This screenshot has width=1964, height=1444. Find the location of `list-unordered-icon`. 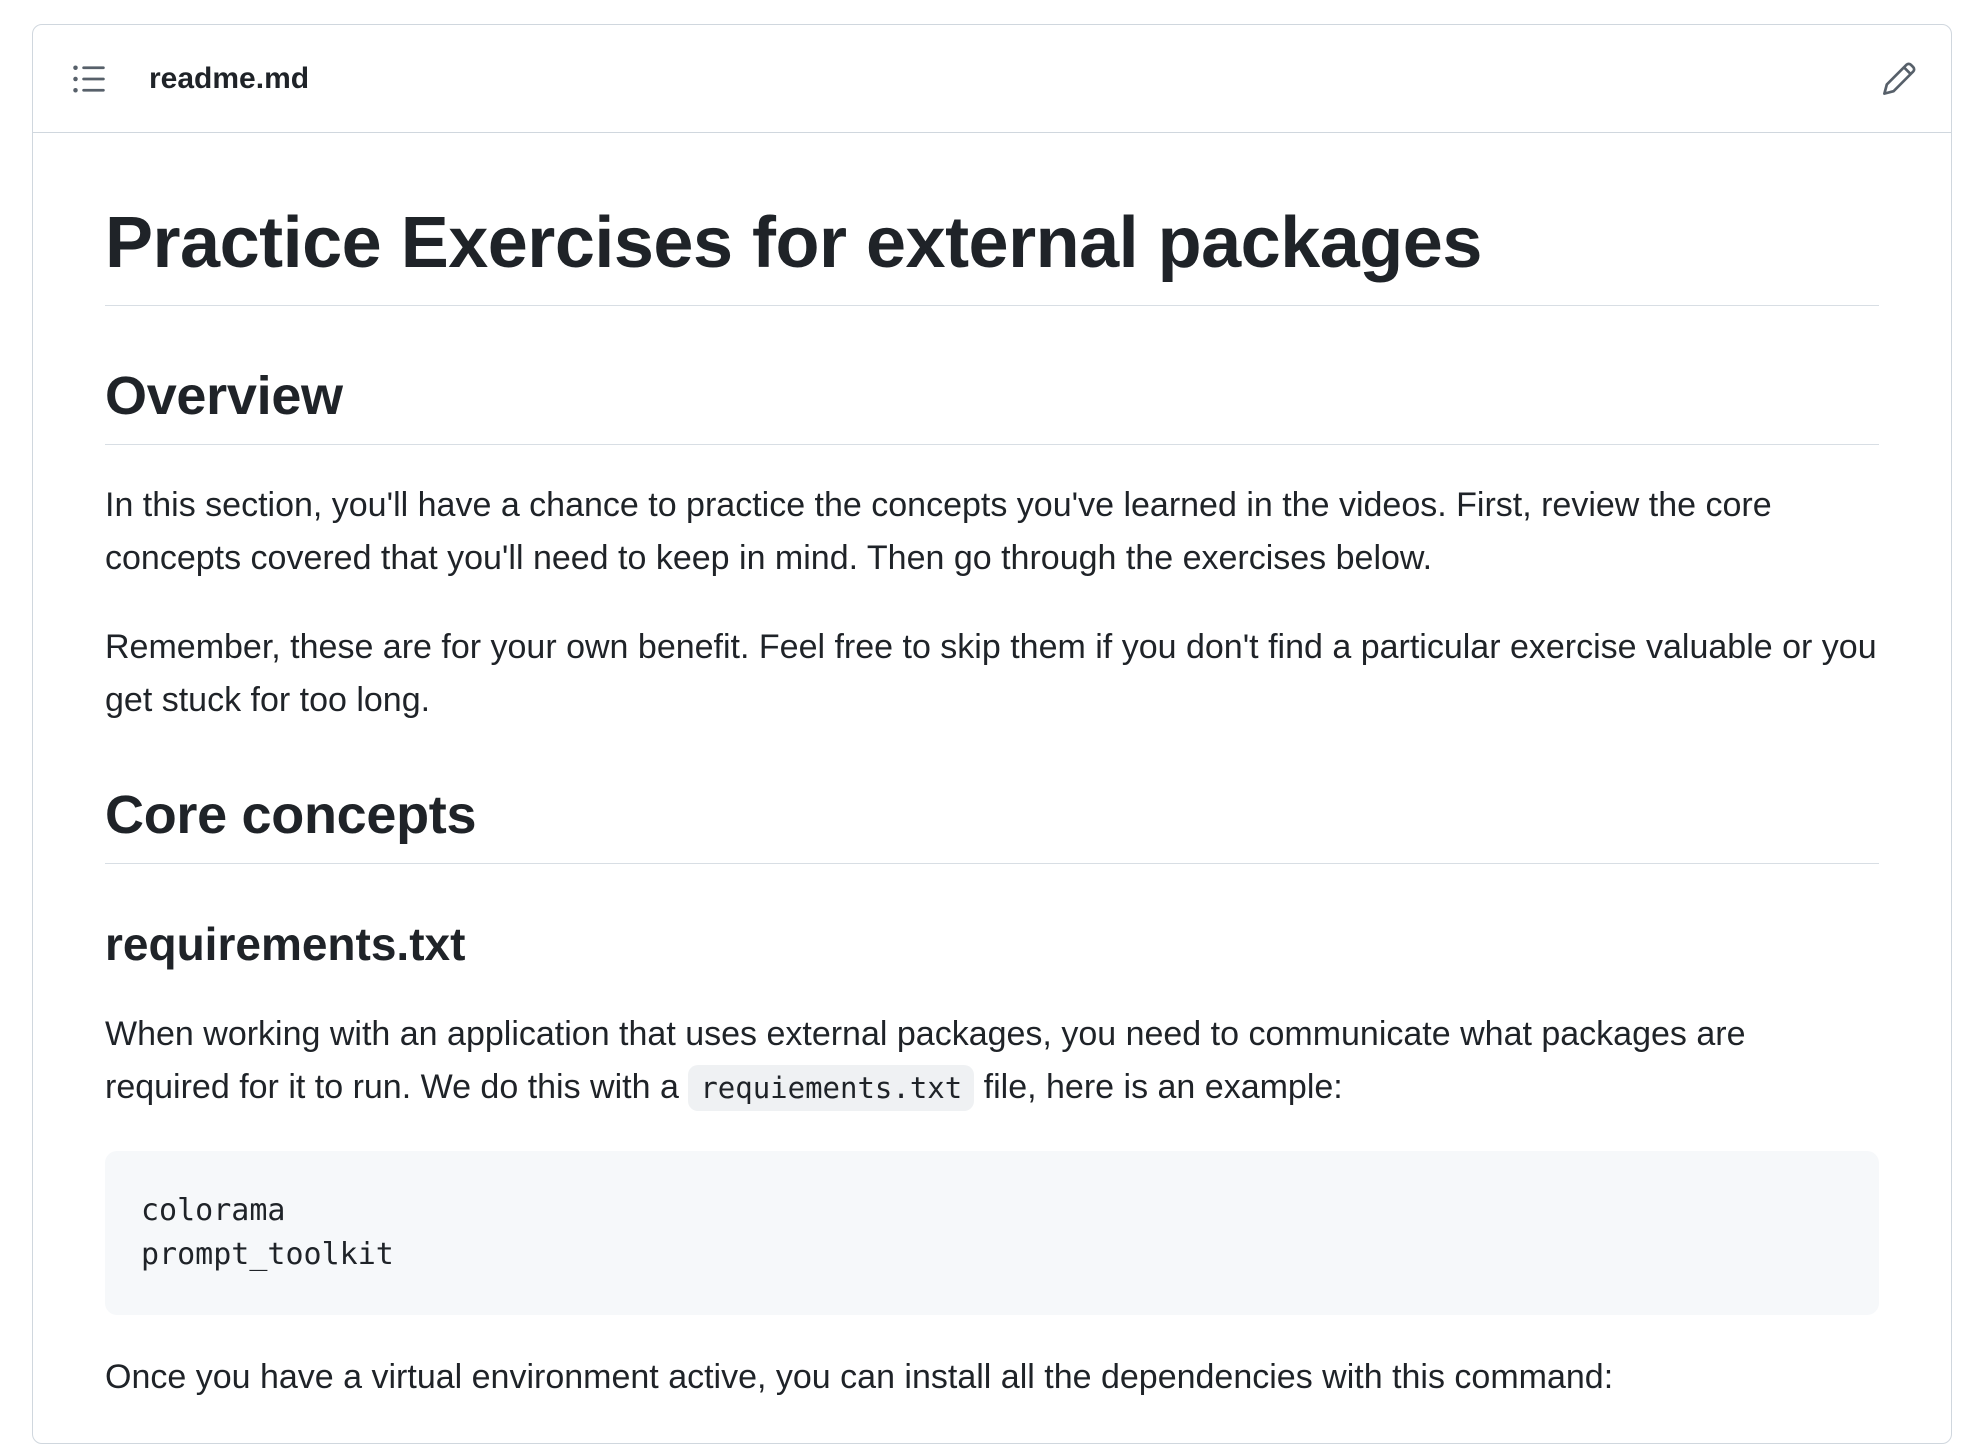

list-unordered-icon is located at coordinates (89, 78).